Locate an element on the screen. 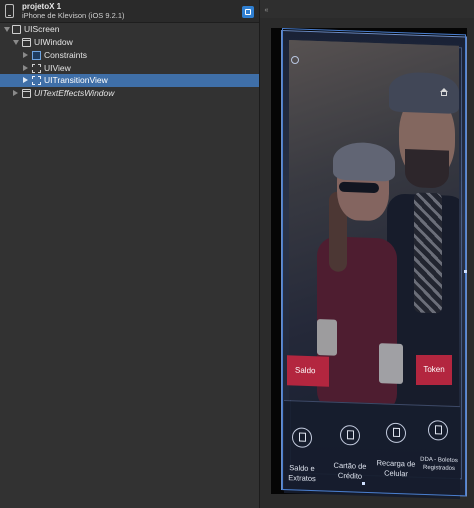 This screenshot has height=508, width=474. tree-row-uiwindow: UIWindow is located at coordinates (129, 42).